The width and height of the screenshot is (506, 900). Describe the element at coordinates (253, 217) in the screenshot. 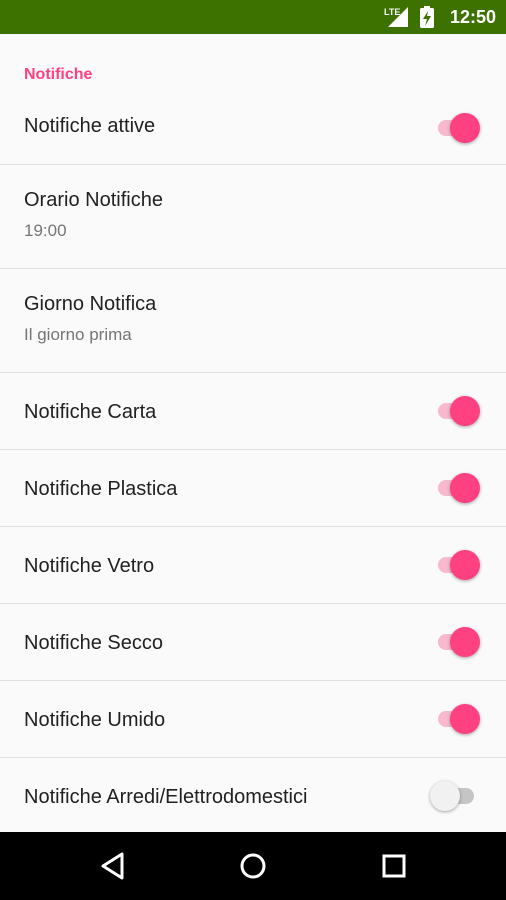

I see `pref-orario-notifiche: Orario Notifiche 19:00` at that location.